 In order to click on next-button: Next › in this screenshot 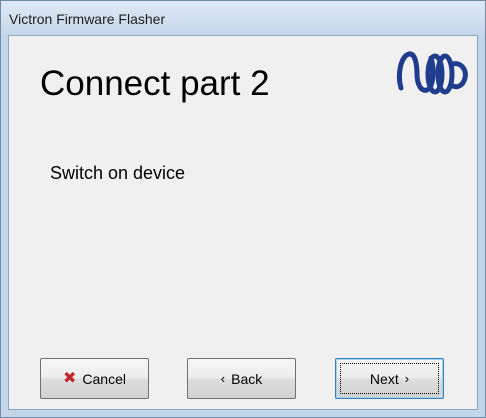, I will do `click(389, 378)`.